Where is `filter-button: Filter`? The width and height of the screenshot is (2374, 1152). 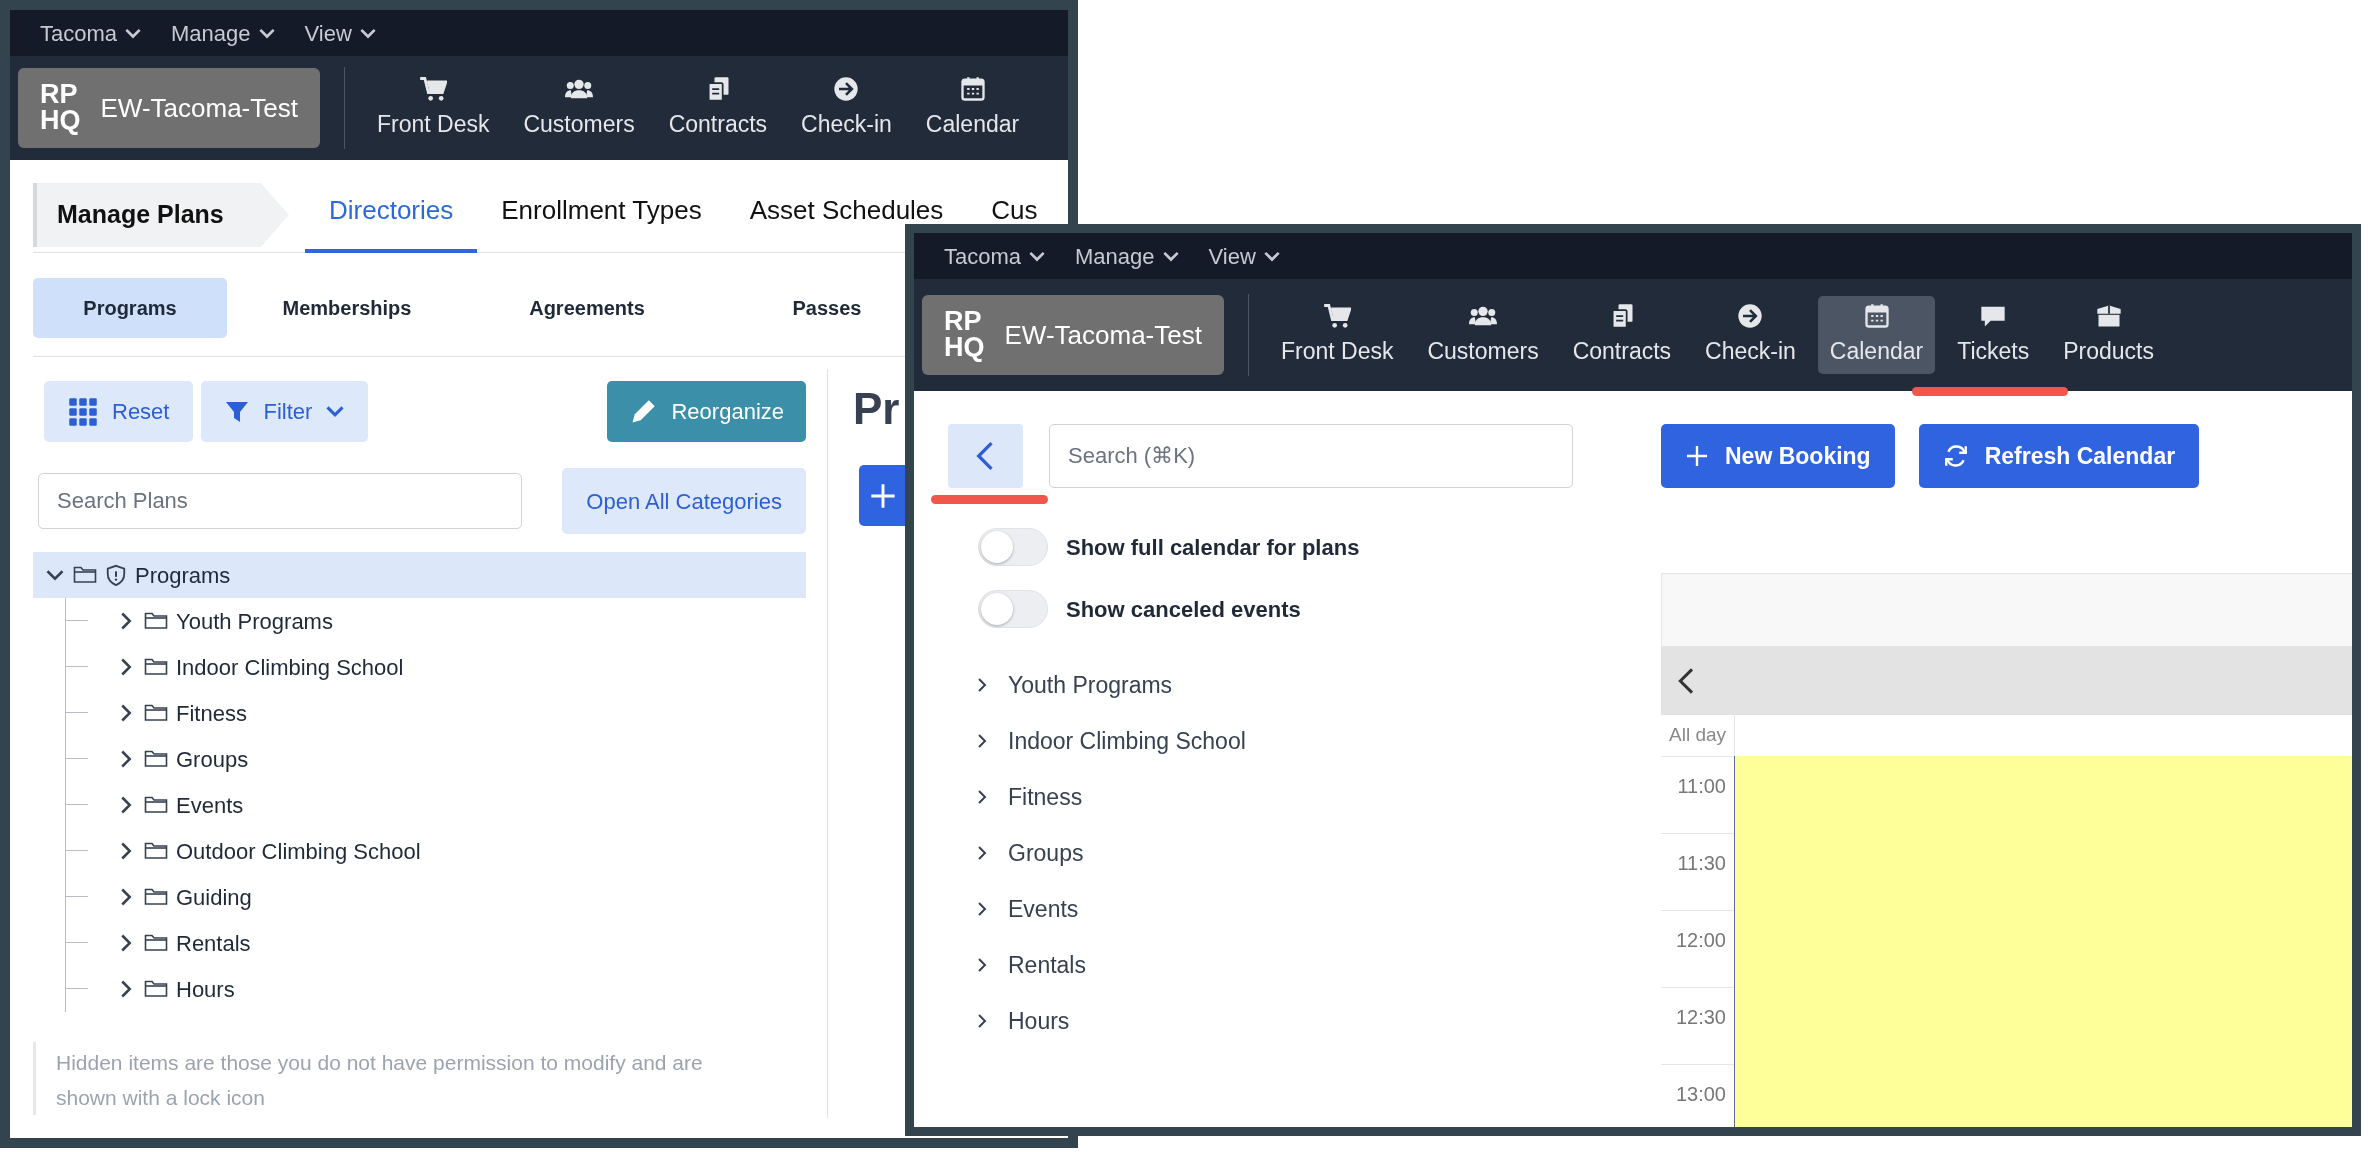
filter-button: Filter is located at coordinates (285, 411).